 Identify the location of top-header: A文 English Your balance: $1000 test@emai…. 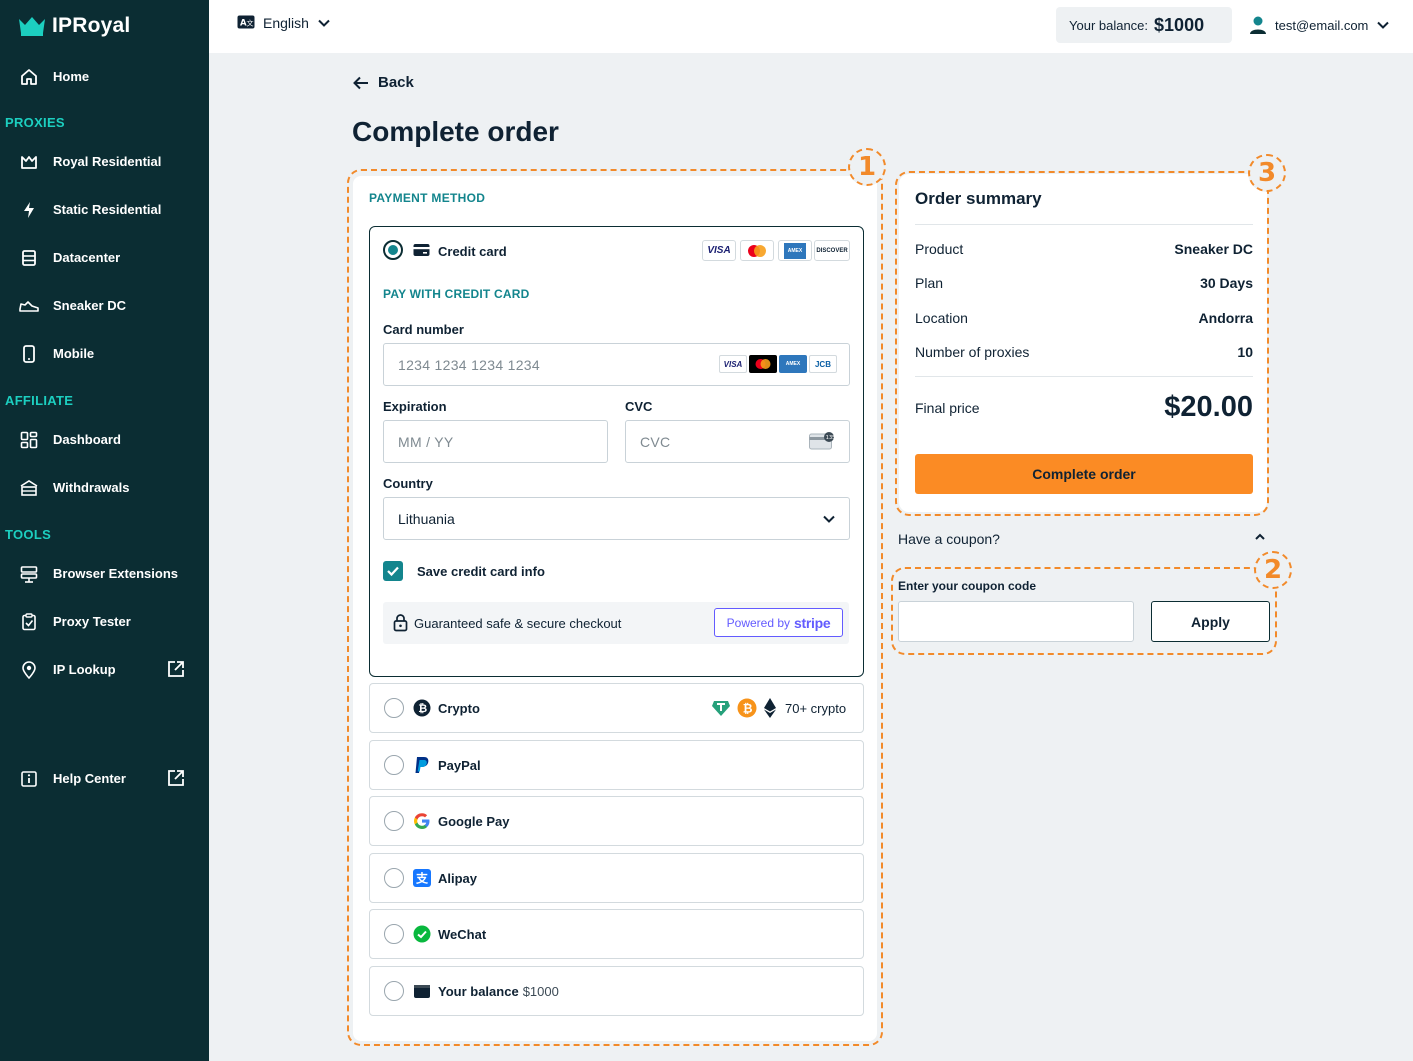
(811, 26).